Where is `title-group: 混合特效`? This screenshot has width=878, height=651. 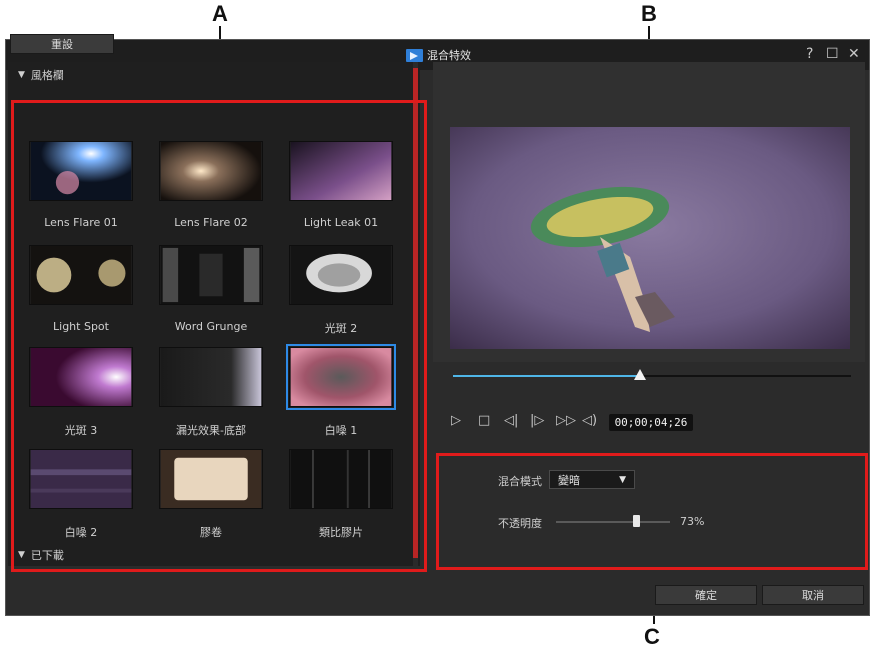
title-group: 混合特效 is located at coordinates (438, 55).